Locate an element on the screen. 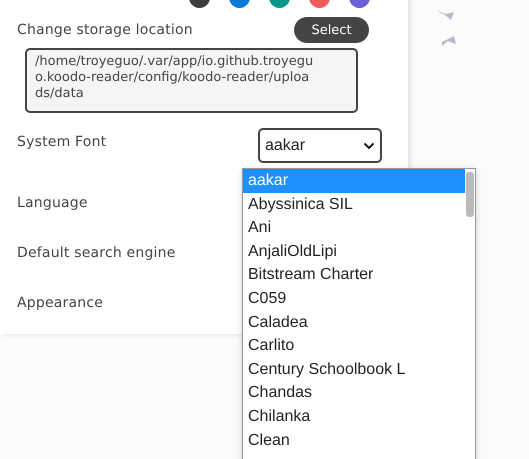 This screenshot has width=529, height=459. font-option: Ani is located at coordinates (354, 228).